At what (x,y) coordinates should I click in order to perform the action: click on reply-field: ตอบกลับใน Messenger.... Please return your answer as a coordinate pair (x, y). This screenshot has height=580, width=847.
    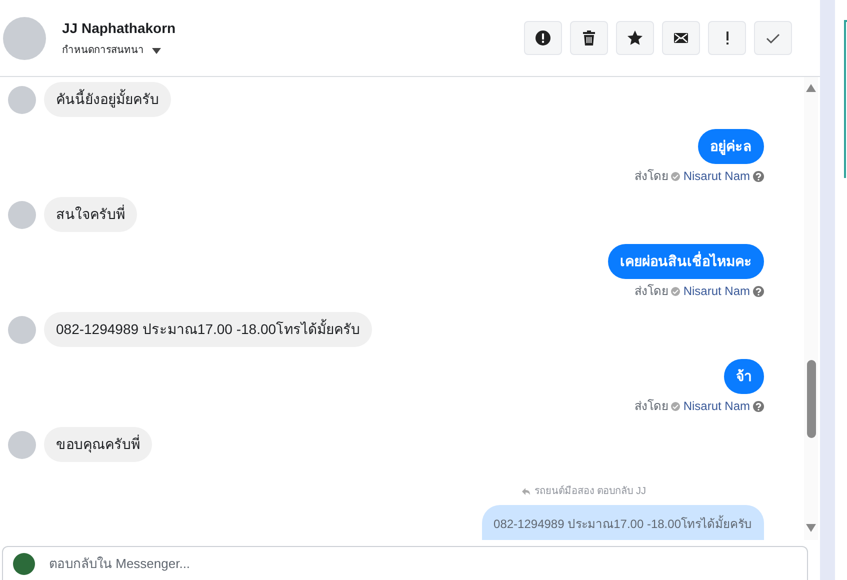
    Looking at the image, I should click on (422, 563).